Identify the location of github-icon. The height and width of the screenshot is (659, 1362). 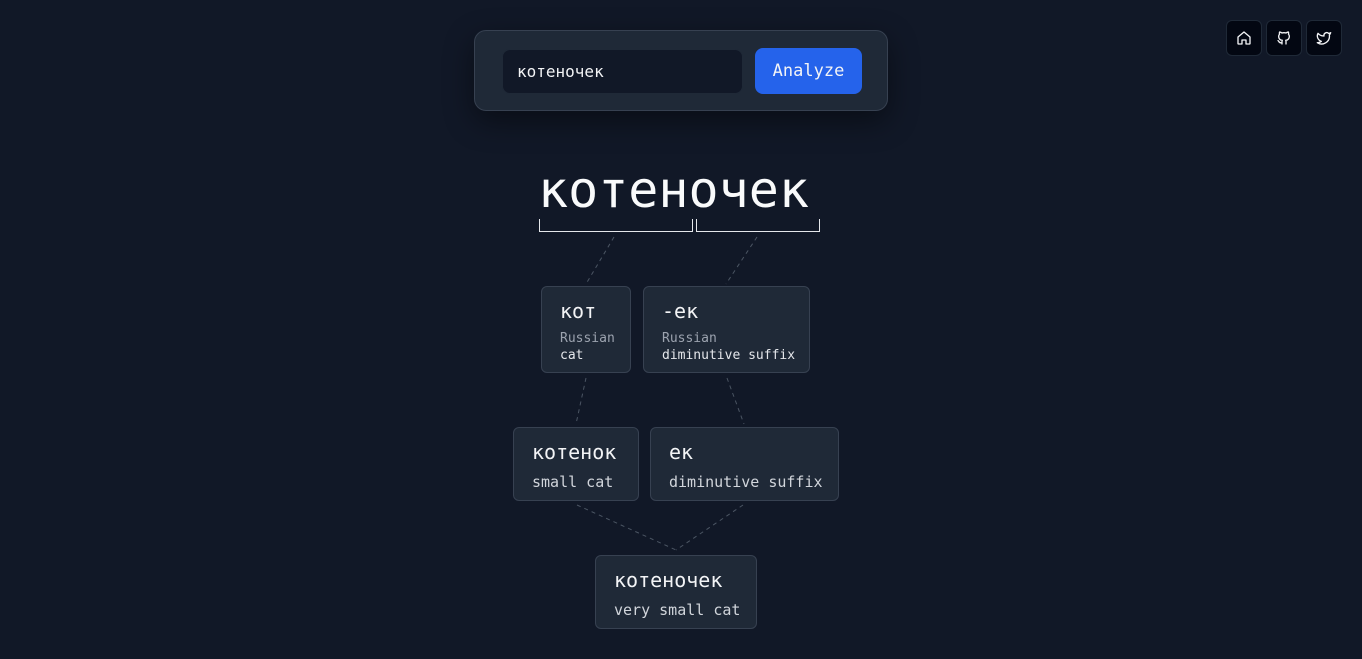
(1283, 38).